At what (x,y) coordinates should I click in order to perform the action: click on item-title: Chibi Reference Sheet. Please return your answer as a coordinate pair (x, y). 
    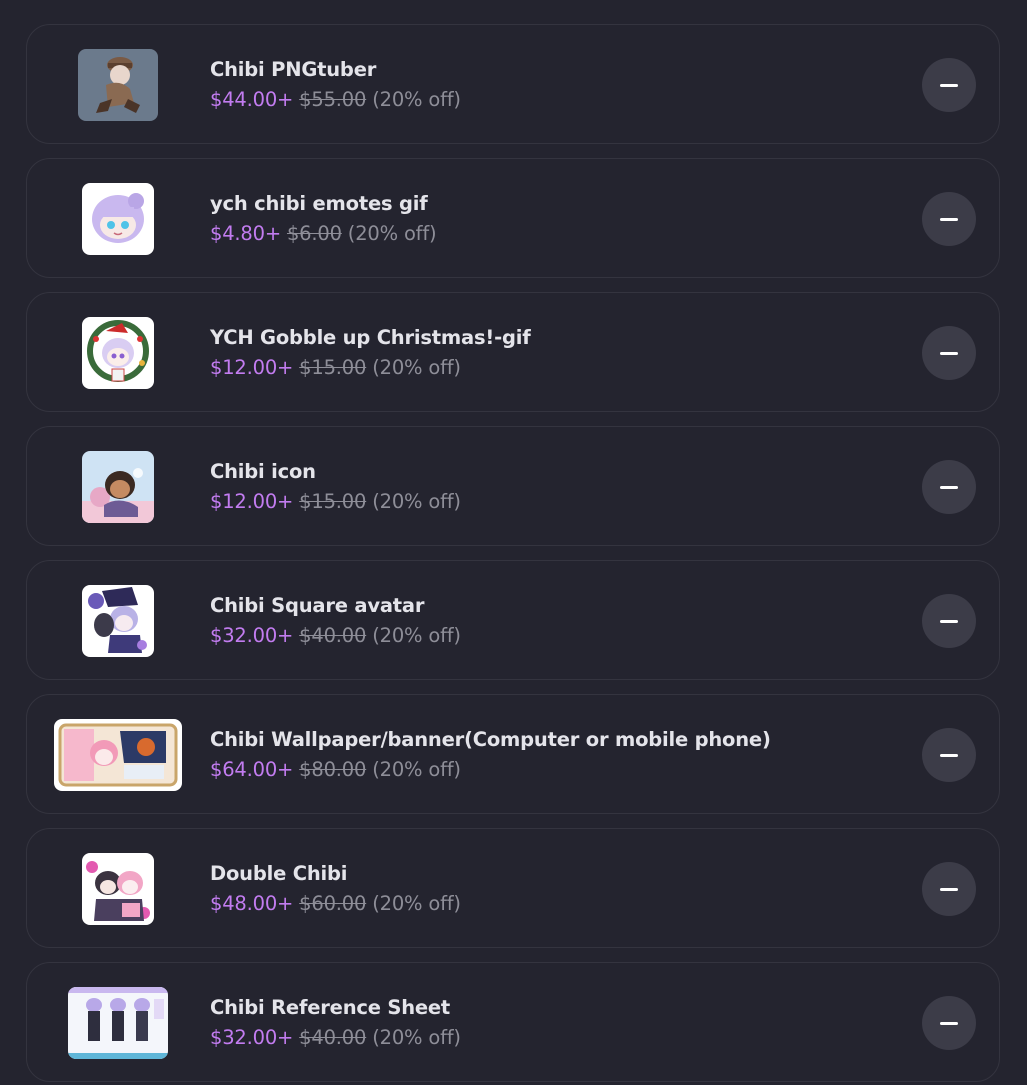
    Looking at the image, I should click on (330, 1007).